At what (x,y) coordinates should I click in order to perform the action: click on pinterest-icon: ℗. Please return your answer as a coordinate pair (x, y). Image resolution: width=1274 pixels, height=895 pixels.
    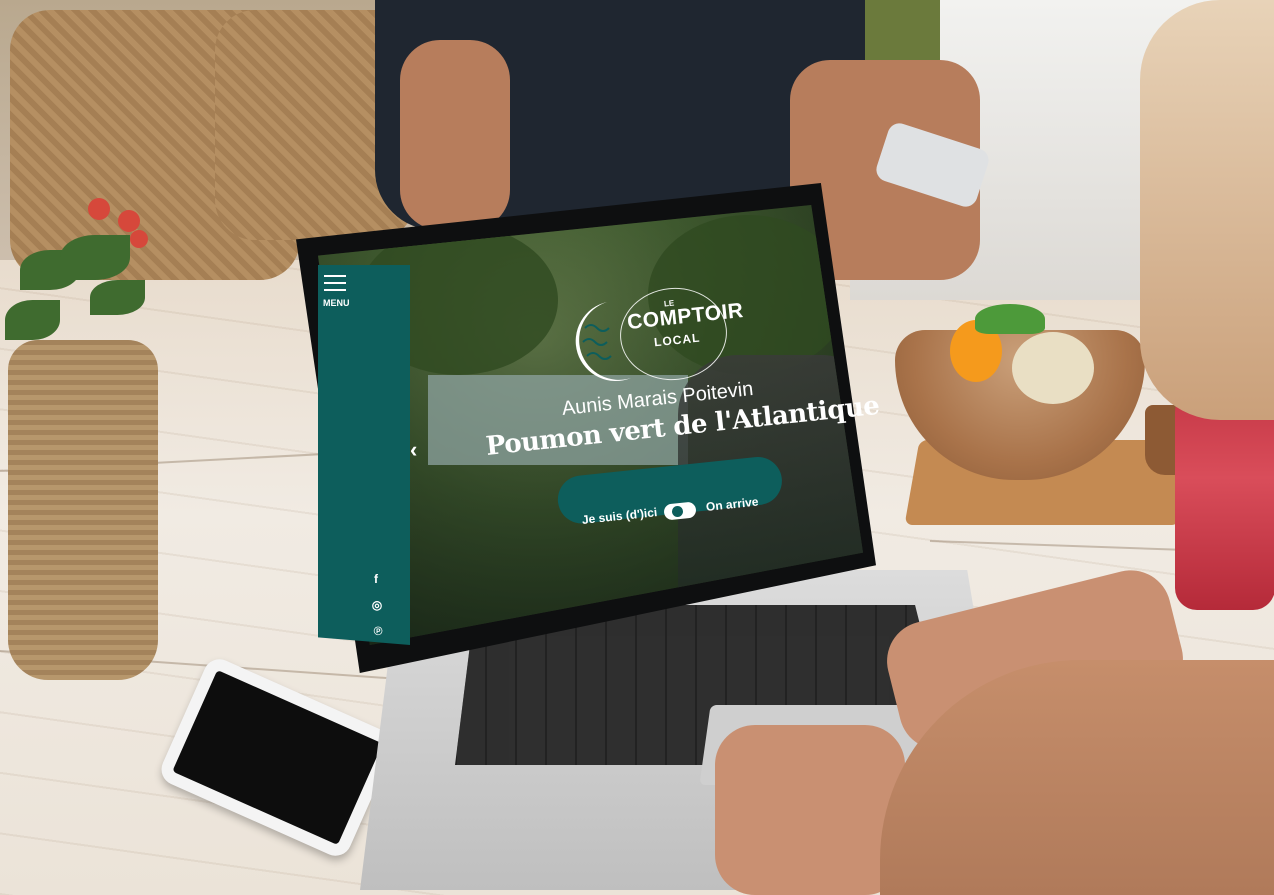
    Looking at the image, I should click on (378, 631).